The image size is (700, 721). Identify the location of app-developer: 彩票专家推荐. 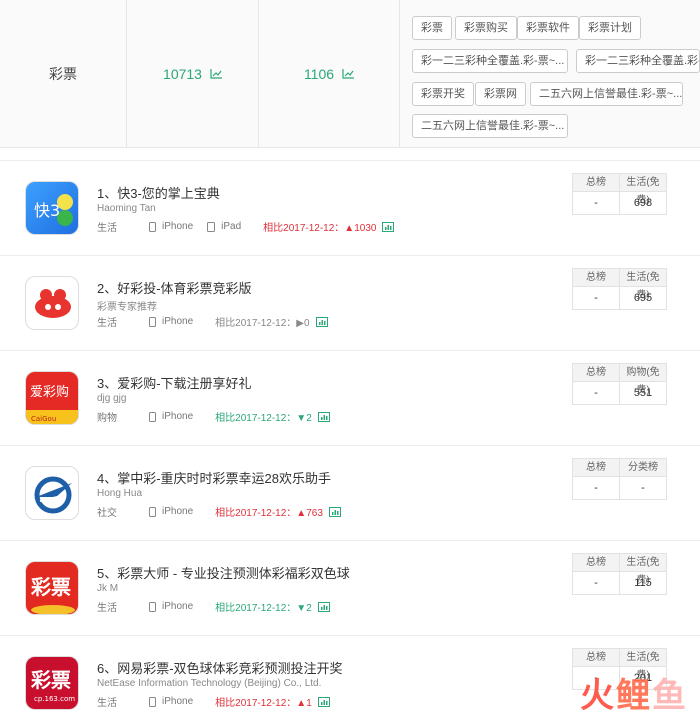
(127, 307).